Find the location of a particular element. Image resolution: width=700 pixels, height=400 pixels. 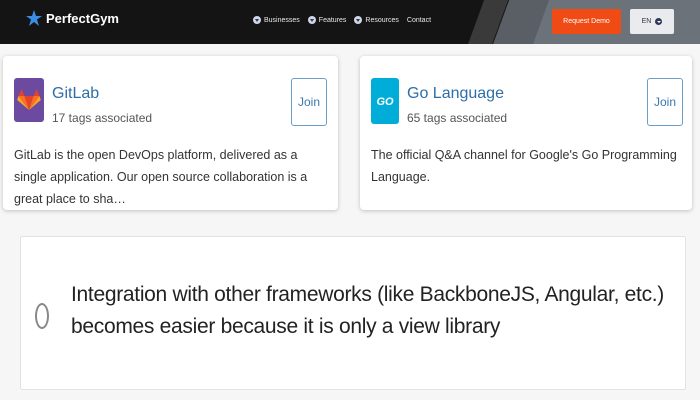

request-demo-button: Request Demo is located at coordinates (586, 21).